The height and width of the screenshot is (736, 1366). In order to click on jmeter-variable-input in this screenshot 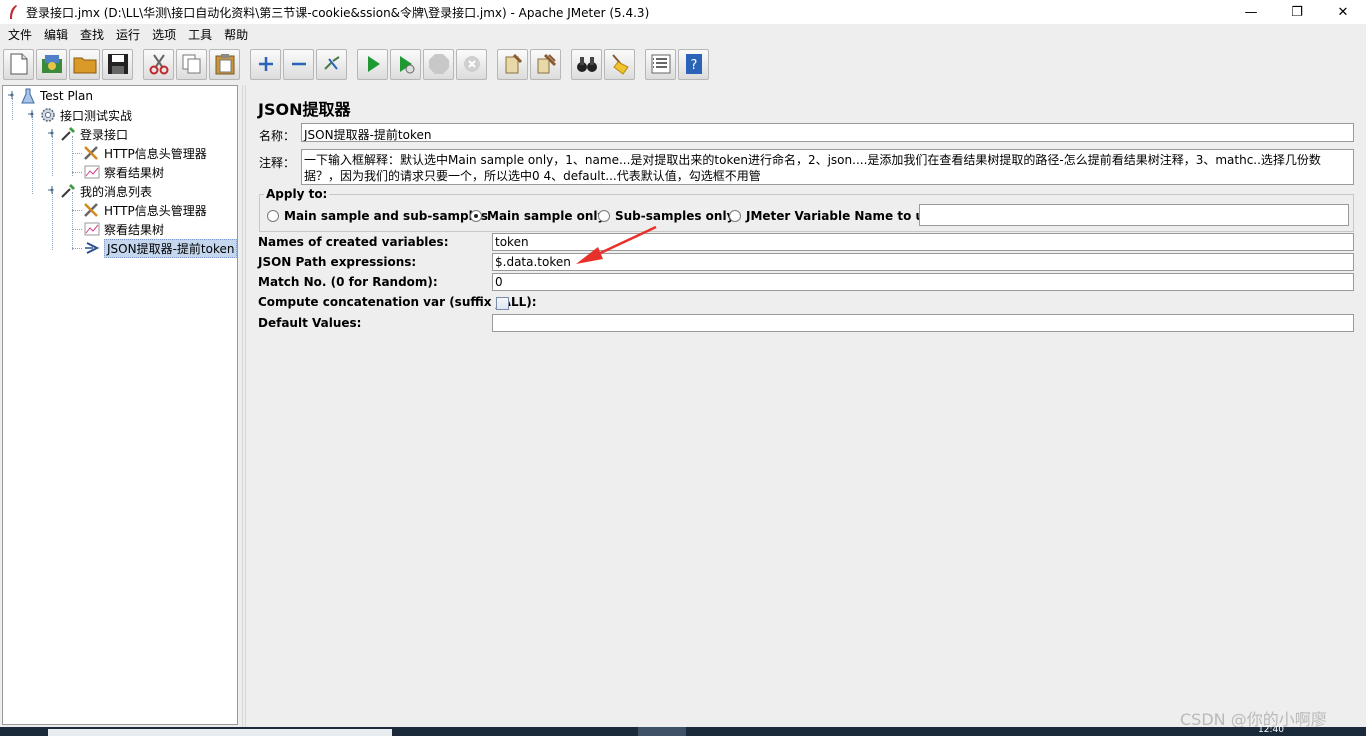, I will do `click(1134, 215)`.